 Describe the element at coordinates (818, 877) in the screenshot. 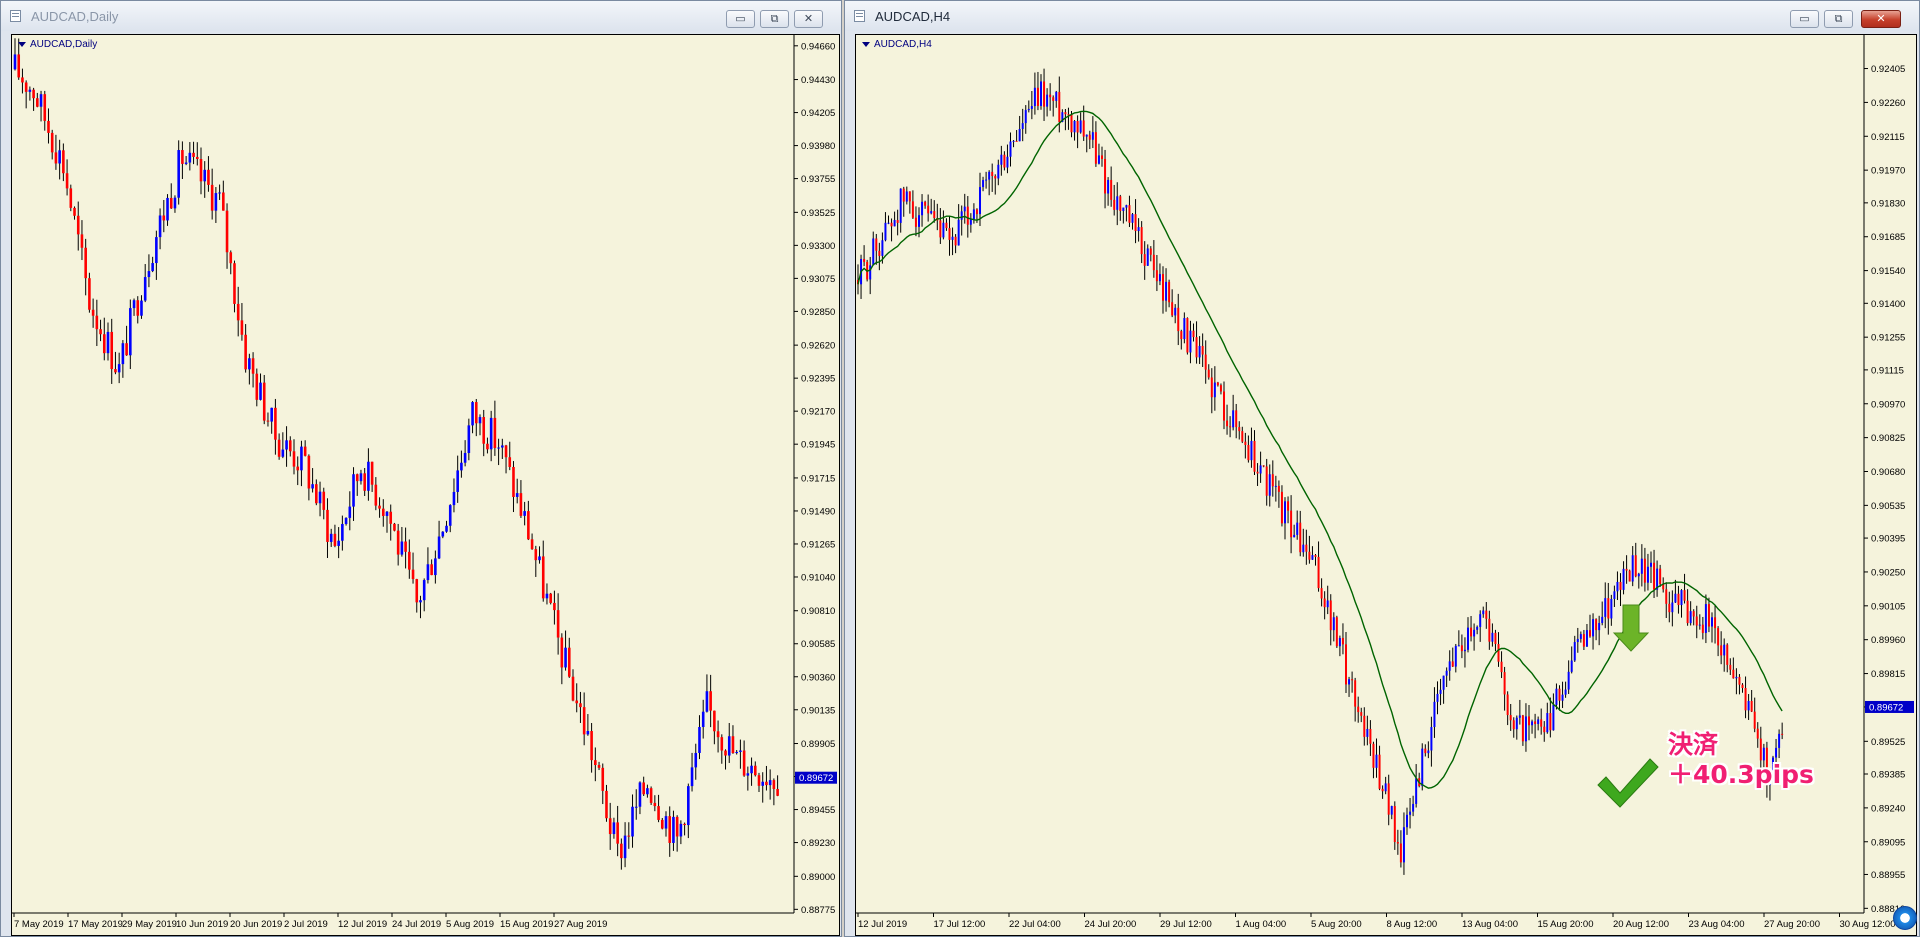

I see `price-tick-label: 0.89000` at that location.